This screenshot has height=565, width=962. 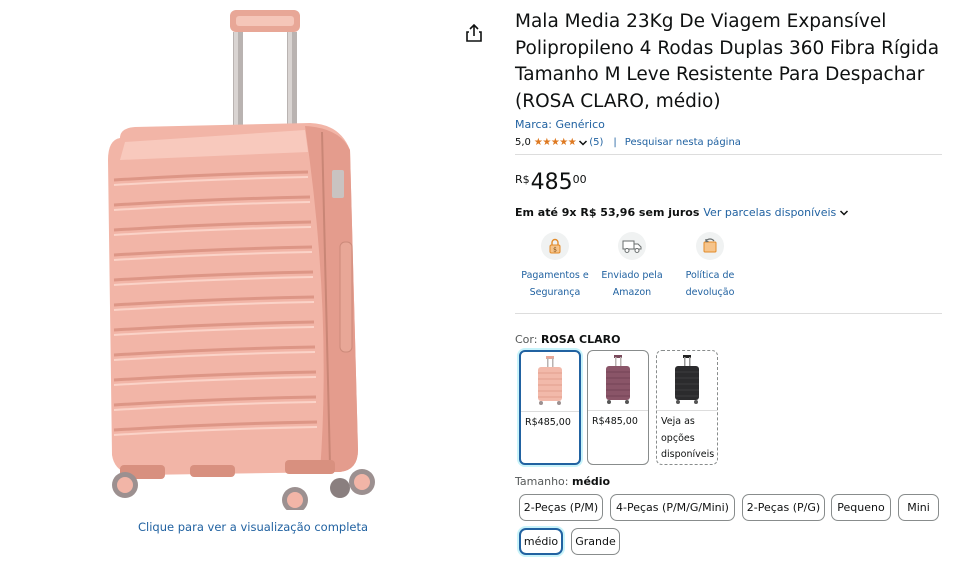 I want to click on delivery-truck-icon, so click(x=632, y=246).